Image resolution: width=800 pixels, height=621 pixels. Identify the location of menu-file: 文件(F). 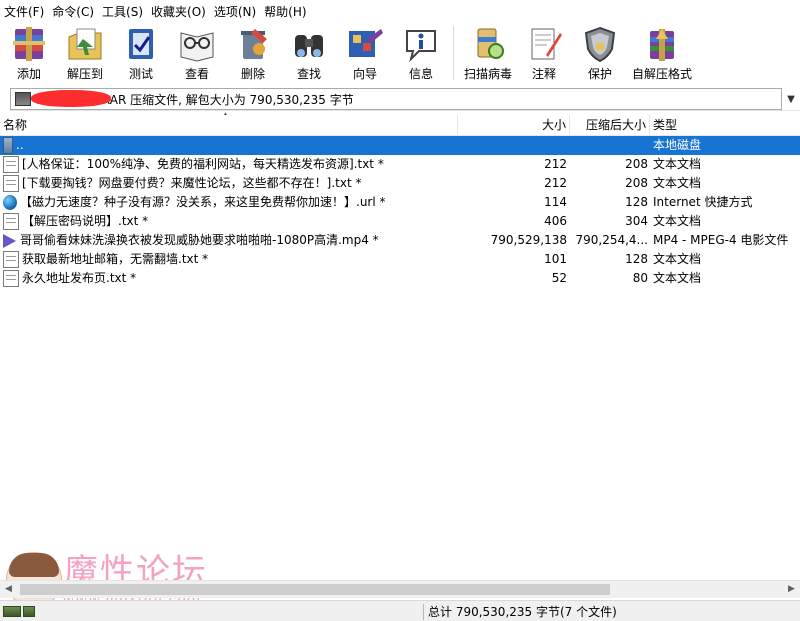
(24, 11).